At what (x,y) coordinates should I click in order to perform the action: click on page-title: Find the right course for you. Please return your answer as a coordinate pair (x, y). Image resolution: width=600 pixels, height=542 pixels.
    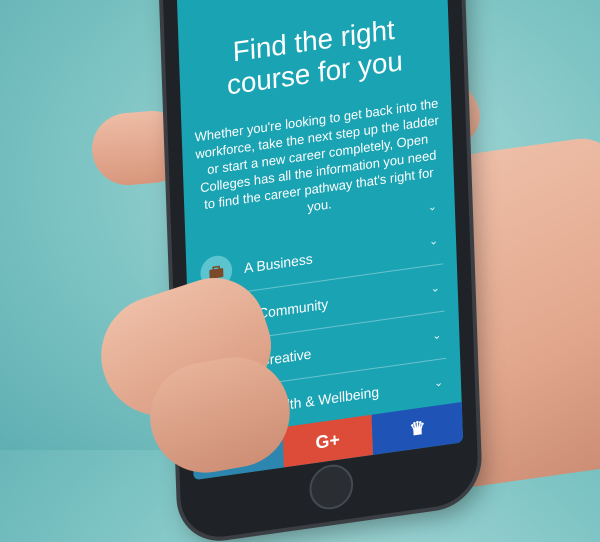
    Looking at the image, I should click on (314, 57).